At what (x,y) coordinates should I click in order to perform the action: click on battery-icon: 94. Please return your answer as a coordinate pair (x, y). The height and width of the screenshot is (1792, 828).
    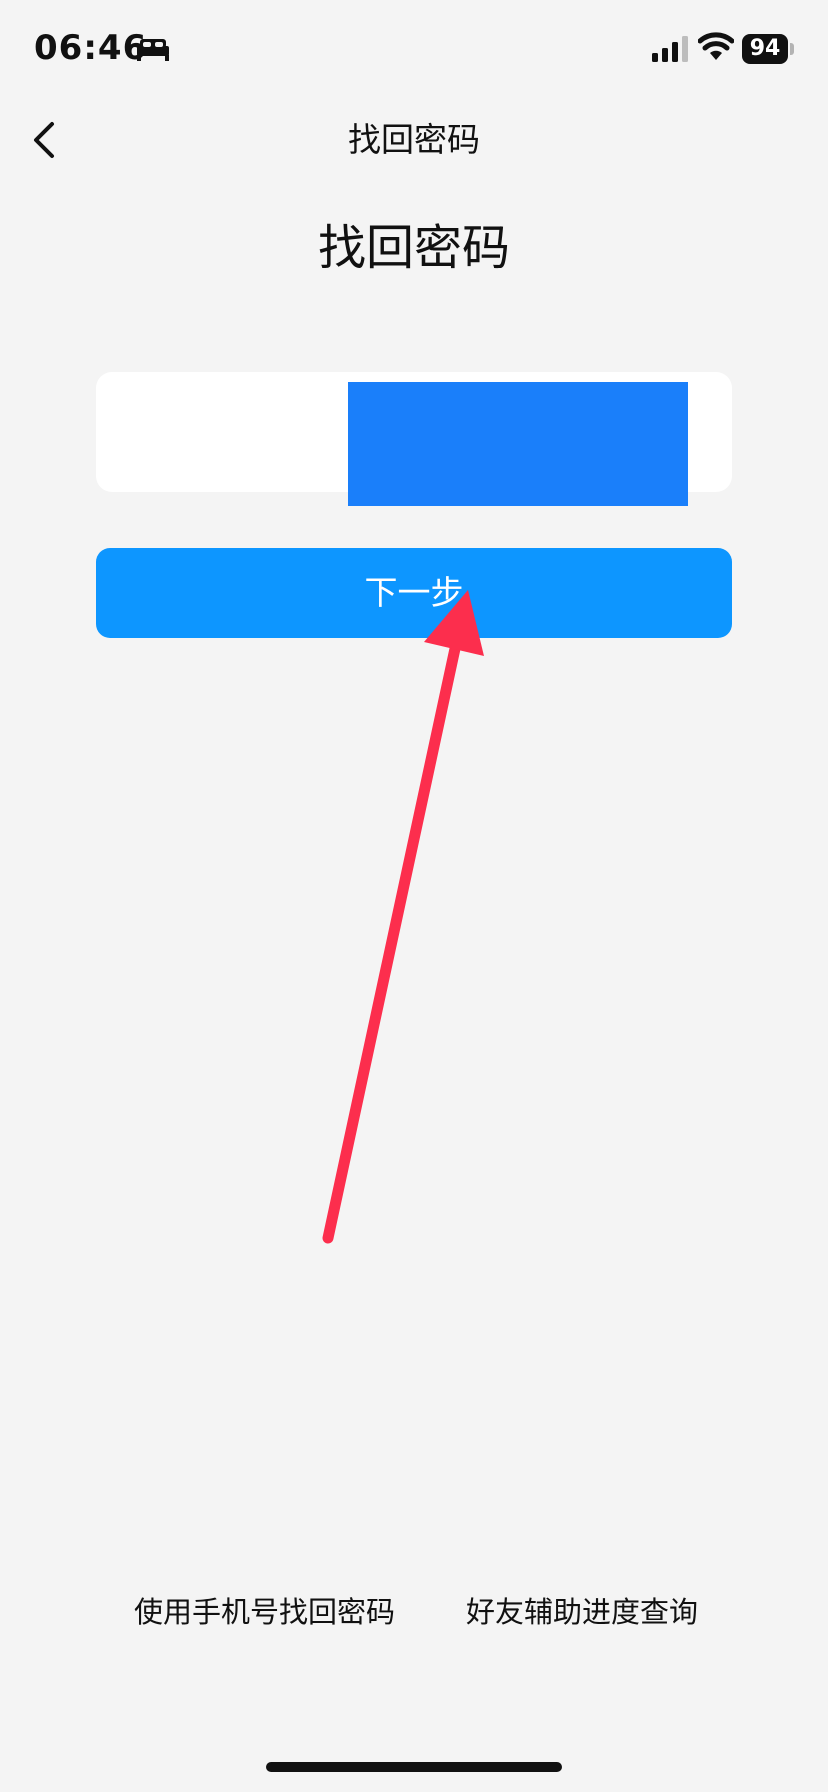
    Looking at the image, I should click on (765, 49).